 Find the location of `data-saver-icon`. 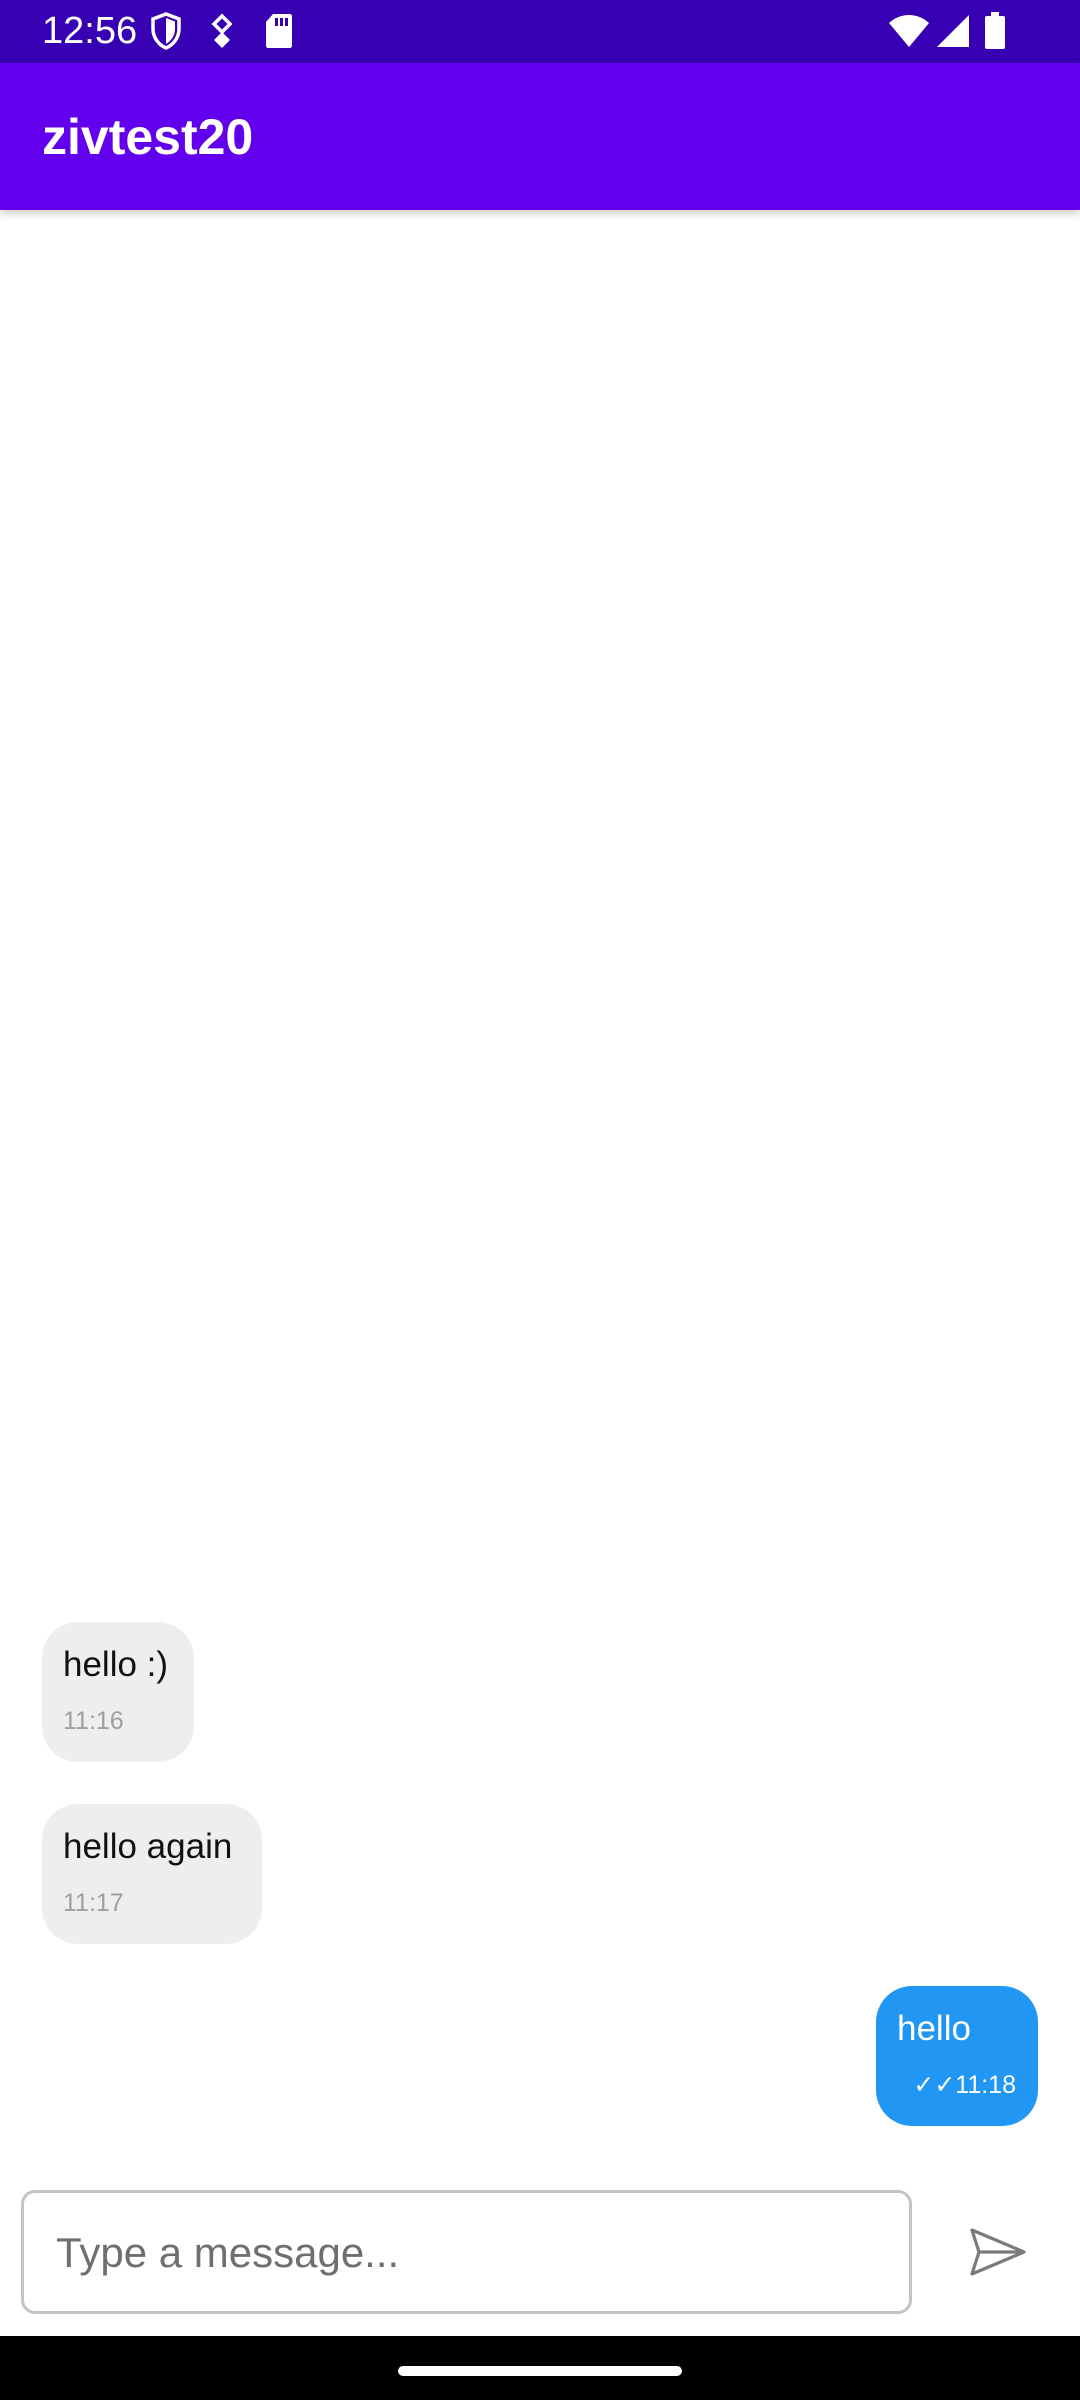

data-saver-icon is located at coordinates (222, 33).